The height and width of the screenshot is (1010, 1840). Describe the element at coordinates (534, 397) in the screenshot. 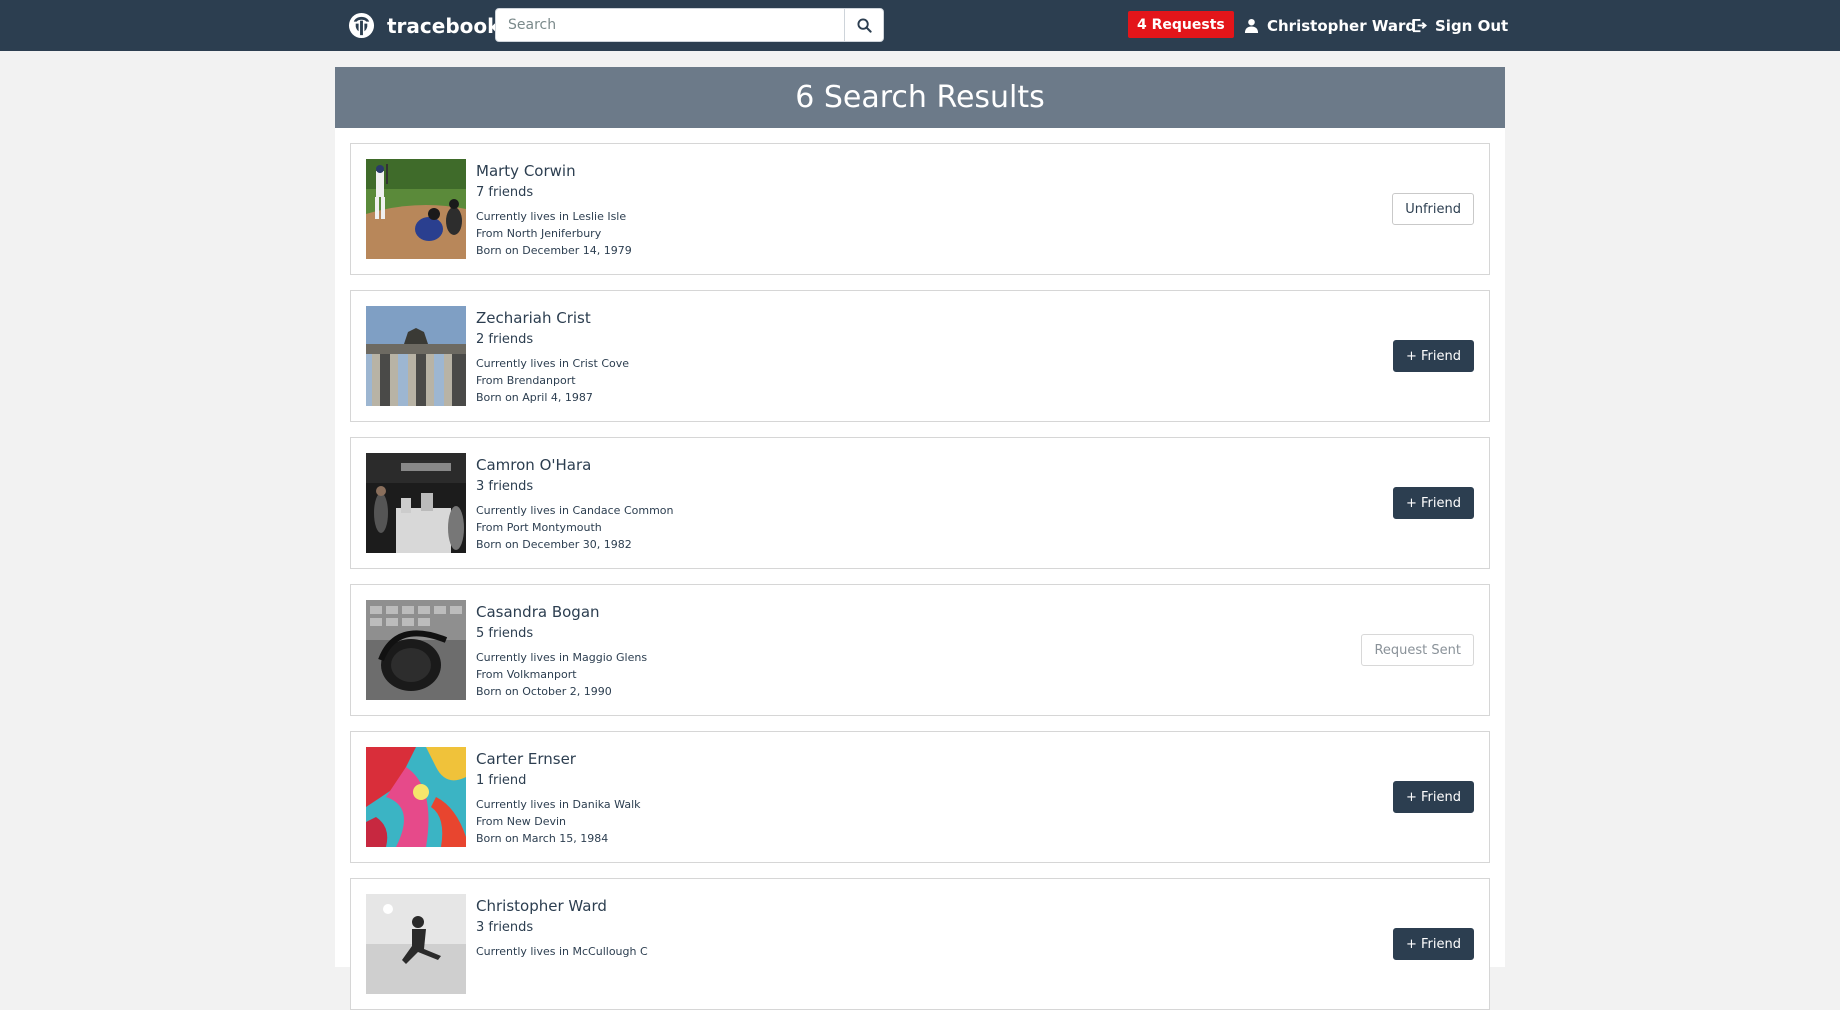

I see `birthday: Born on April 4, 1987` at that location.